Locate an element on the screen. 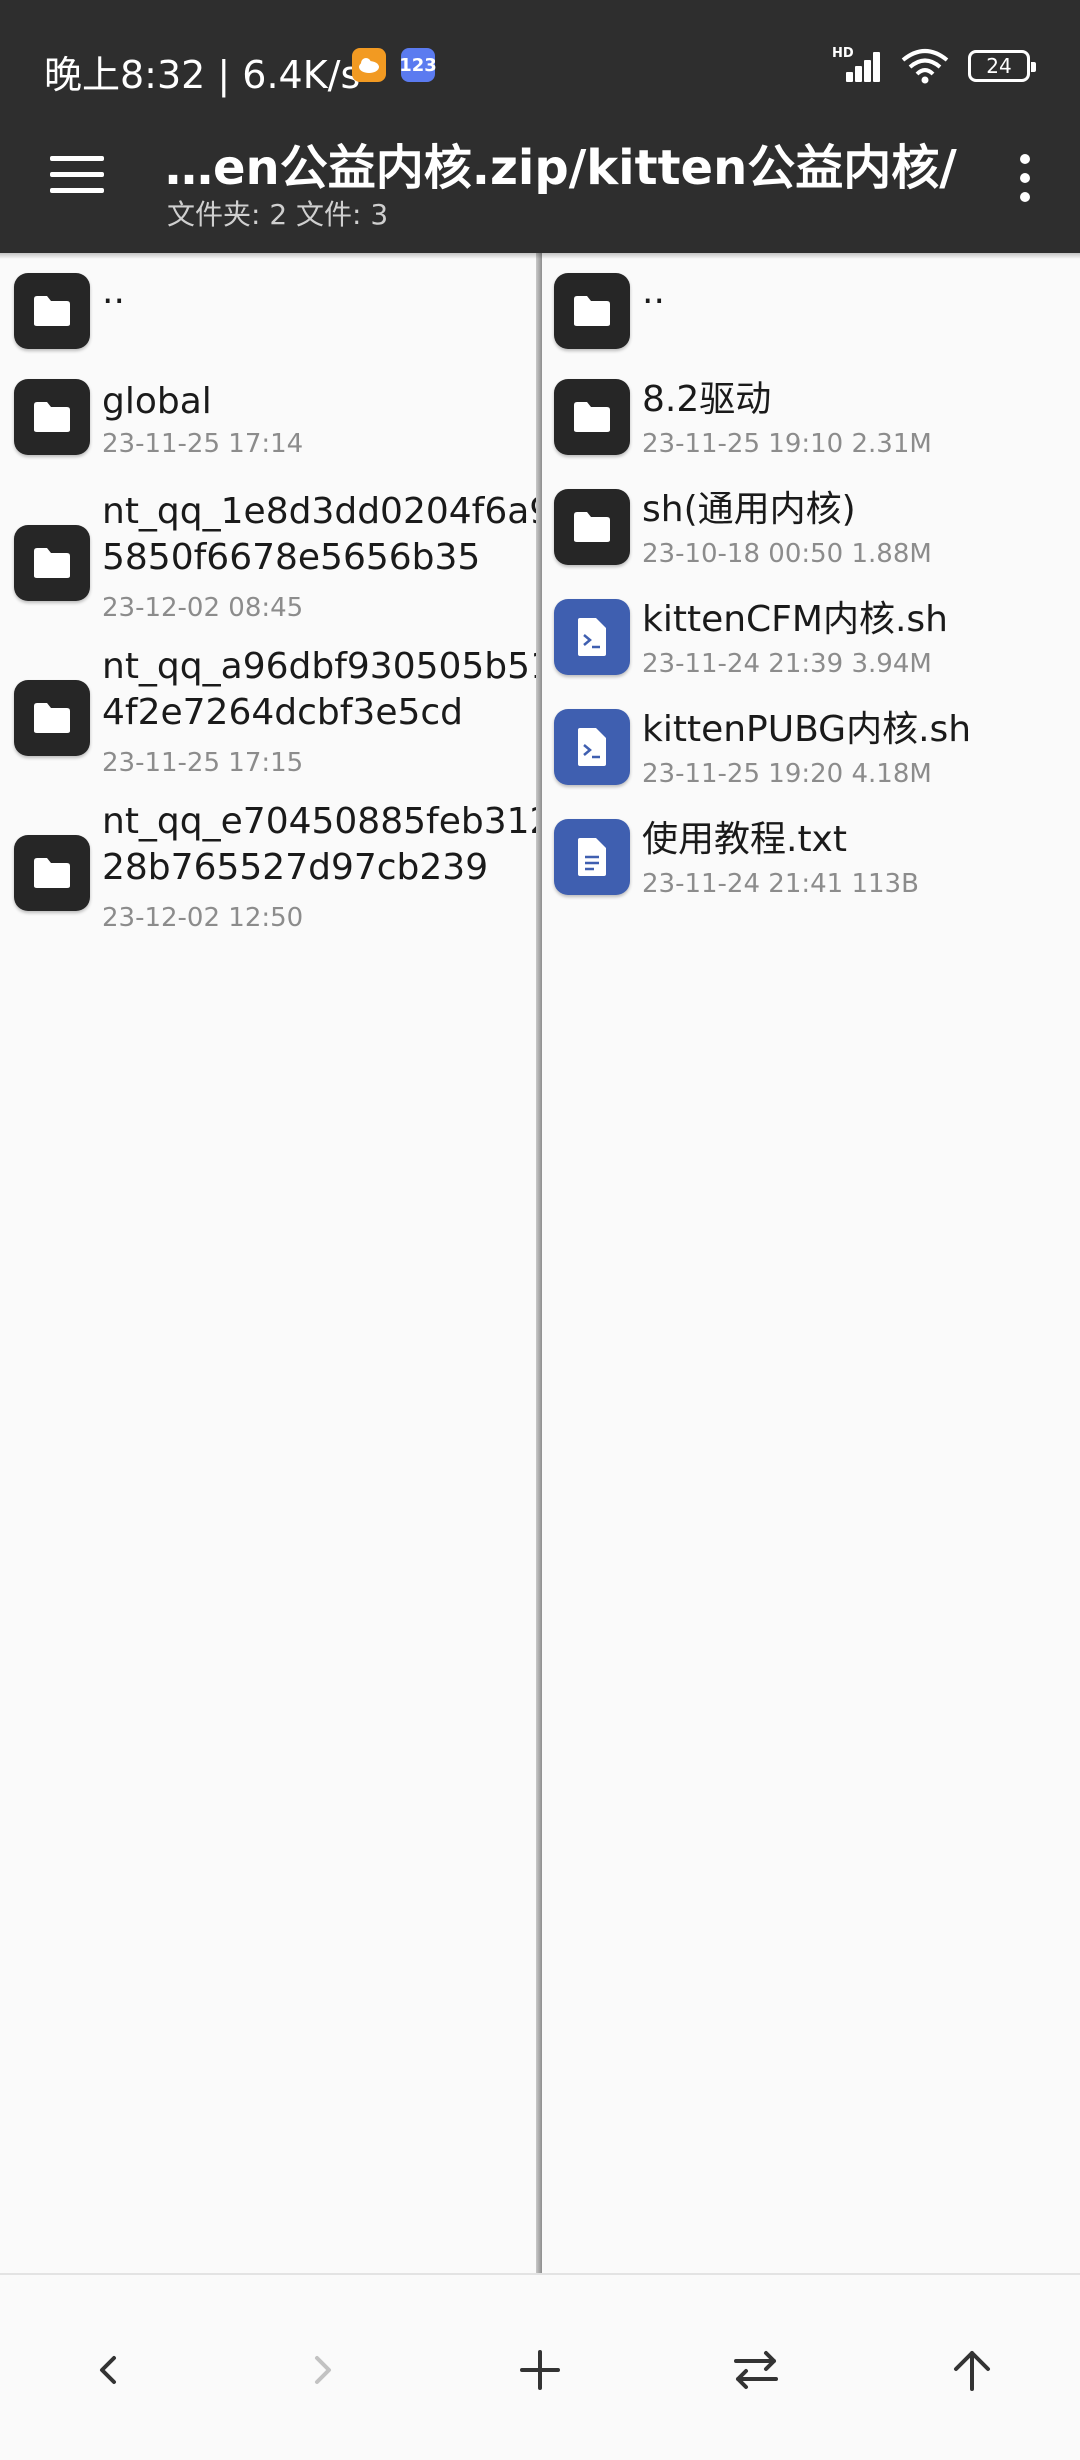  item-meta: 23-11-25 19:20 4.18M is located at coordinates (787, 774).